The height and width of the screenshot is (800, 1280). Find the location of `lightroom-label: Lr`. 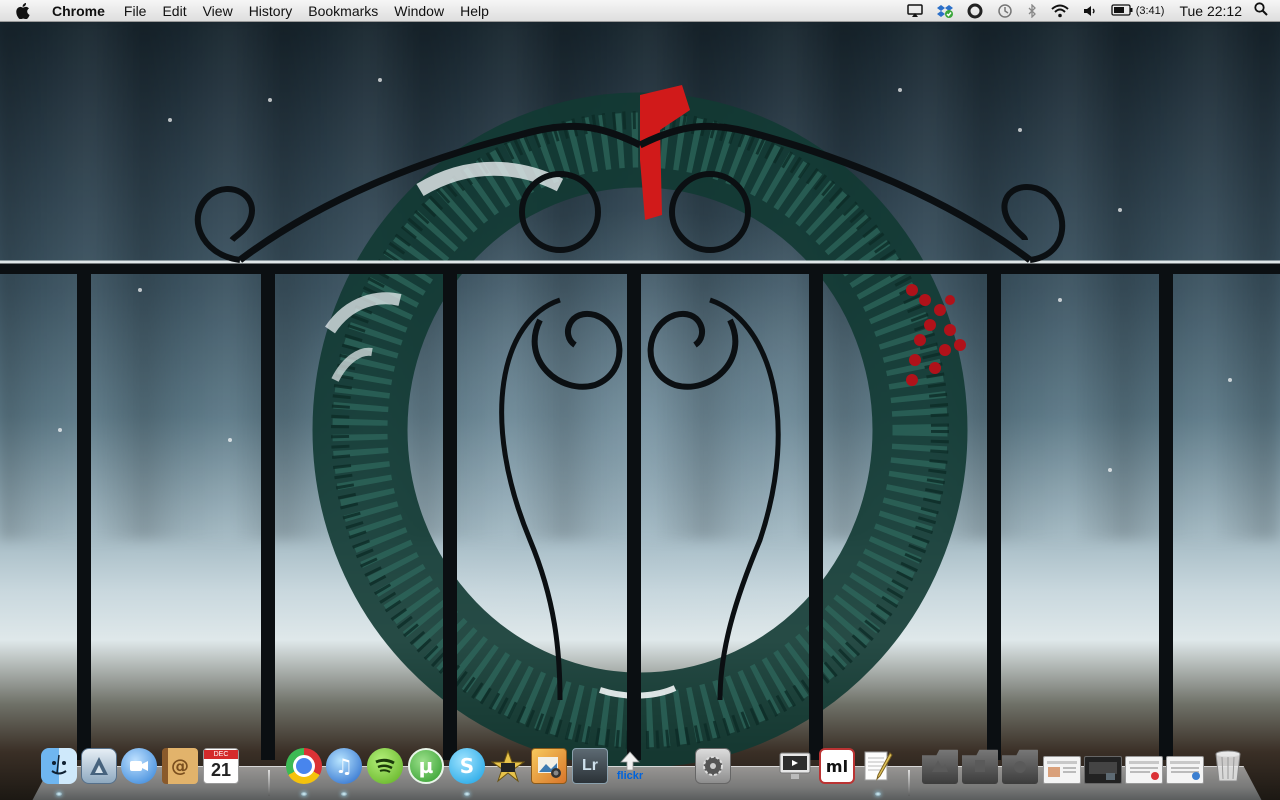

lightroom-label: Lr is located at coordinates (590, 765).